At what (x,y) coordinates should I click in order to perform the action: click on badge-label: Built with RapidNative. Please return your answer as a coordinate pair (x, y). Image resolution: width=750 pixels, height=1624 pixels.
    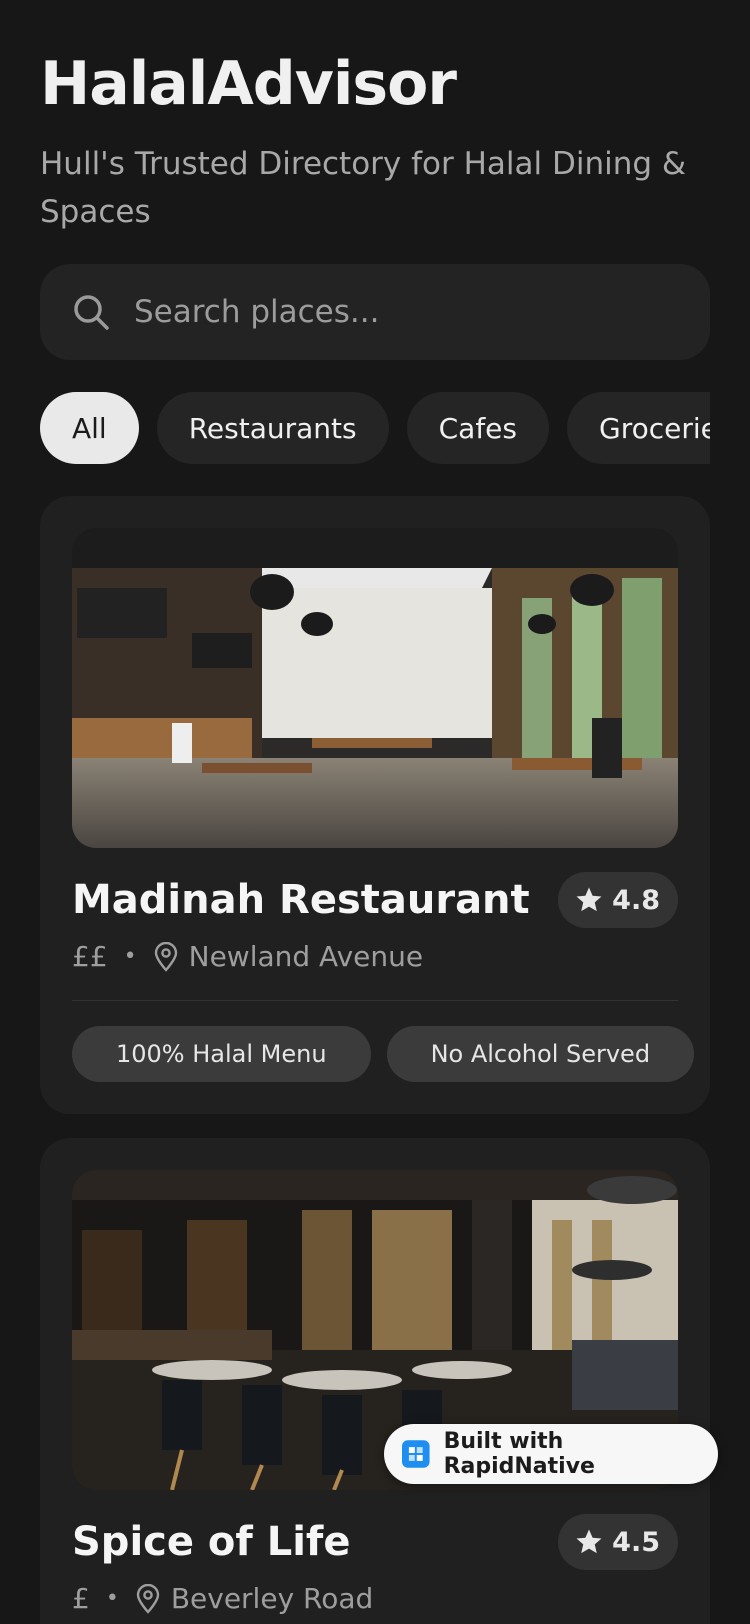
    Looking at the image, I should click on (519, 1454).